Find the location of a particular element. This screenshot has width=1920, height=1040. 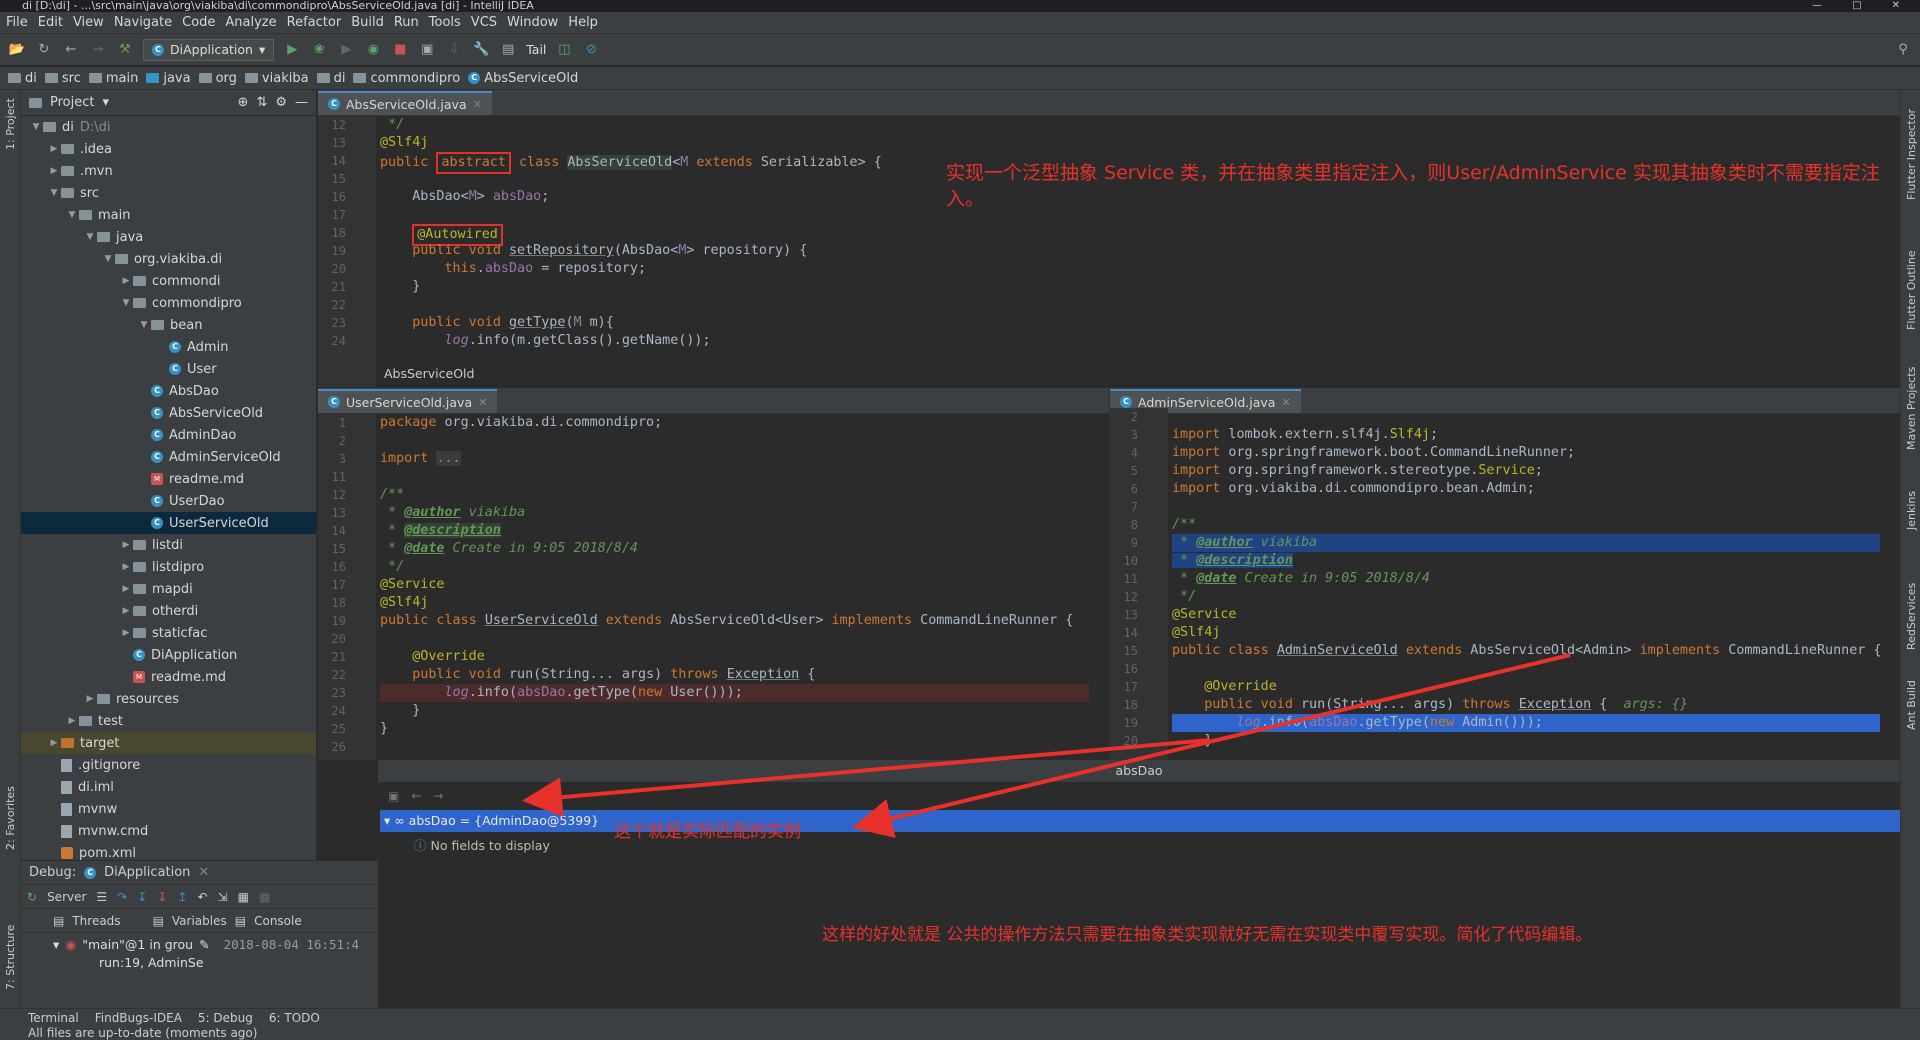

structure-tool-tab: 7: Structure is located at coordinates (10, 957).